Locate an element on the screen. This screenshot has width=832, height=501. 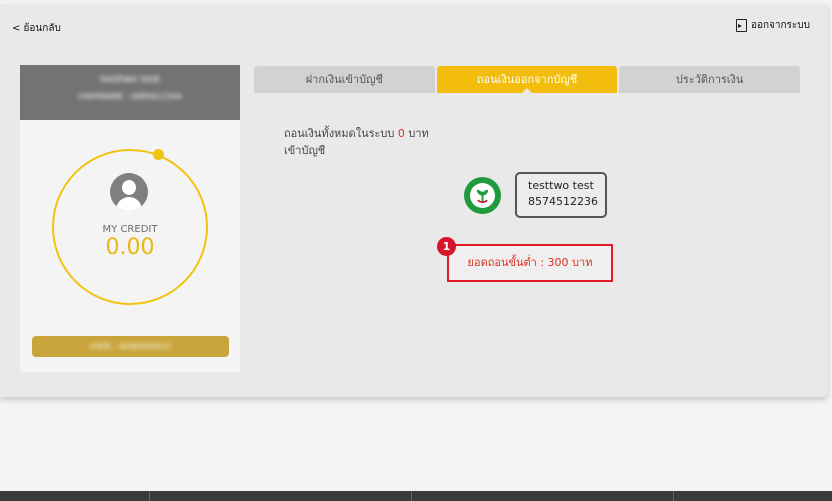
logout-label: ออกจากระบบ is located at coordinates (780, 25).